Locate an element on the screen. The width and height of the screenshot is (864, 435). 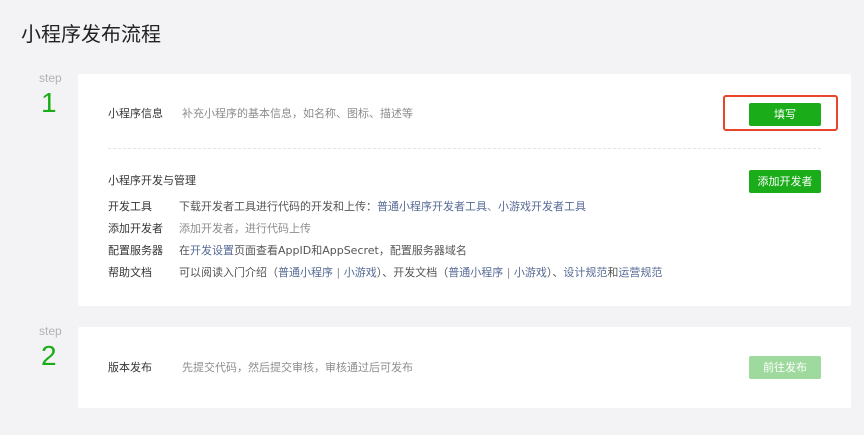
intro-minigame-link: 小游戏 is located at coordinates (360, 272).